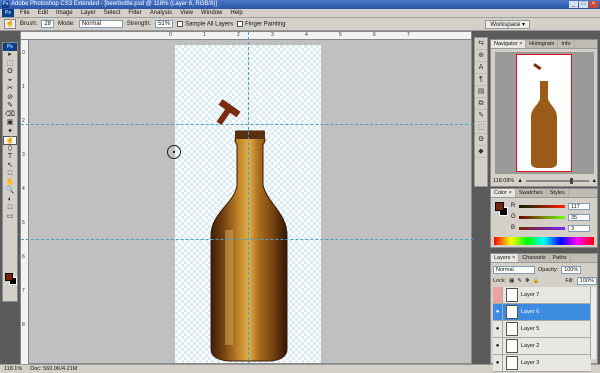 The image size is (600, 373). Describe the element at coordinates (64, 13) in the screenshot. I see `menu-image: Image` at that location.